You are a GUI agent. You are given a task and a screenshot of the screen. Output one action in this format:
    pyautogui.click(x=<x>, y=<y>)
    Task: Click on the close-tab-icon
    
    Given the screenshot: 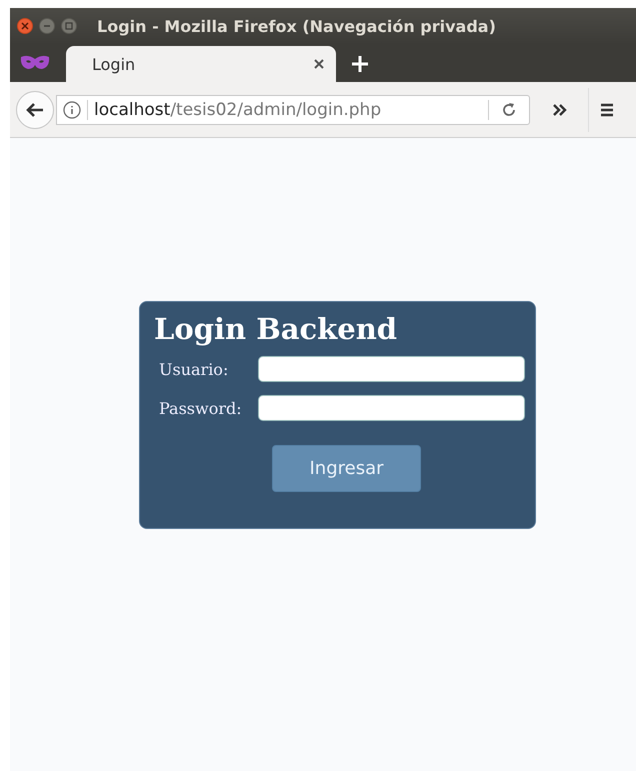 What is the action you would take?
    pyautogui.click(x=319, y=64)
    